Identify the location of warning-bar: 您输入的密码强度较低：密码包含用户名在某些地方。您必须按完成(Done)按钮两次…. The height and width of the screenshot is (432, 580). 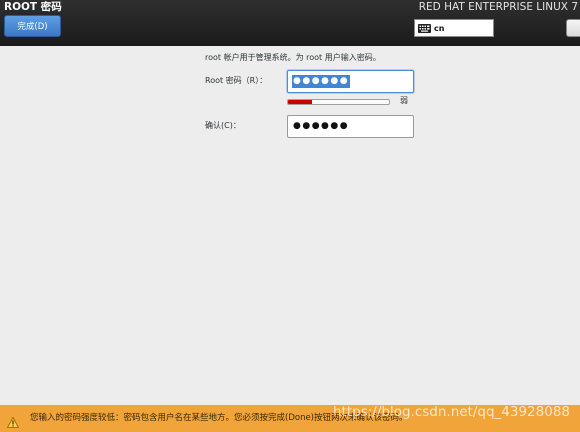
(290, 418).